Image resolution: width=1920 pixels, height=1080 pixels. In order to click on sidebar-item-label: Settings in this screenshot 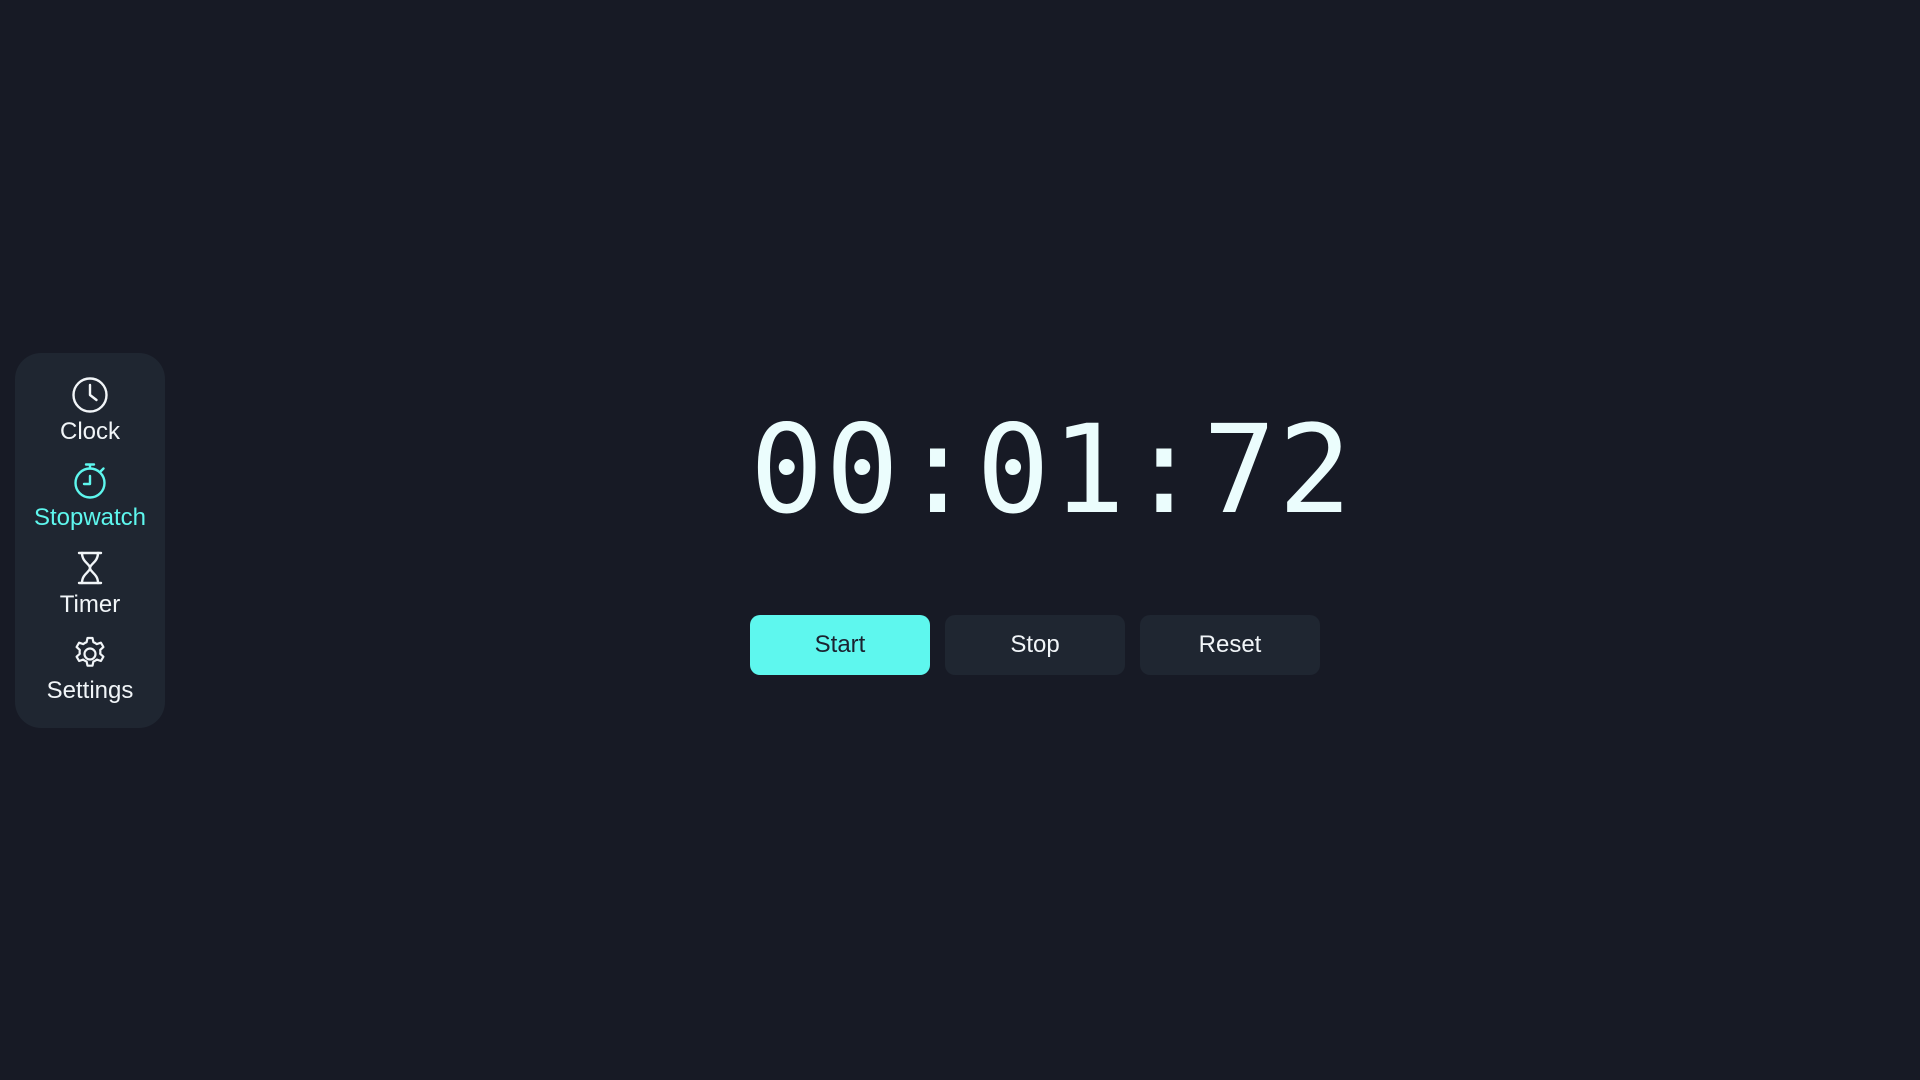, I will do `click(90, 690)`.